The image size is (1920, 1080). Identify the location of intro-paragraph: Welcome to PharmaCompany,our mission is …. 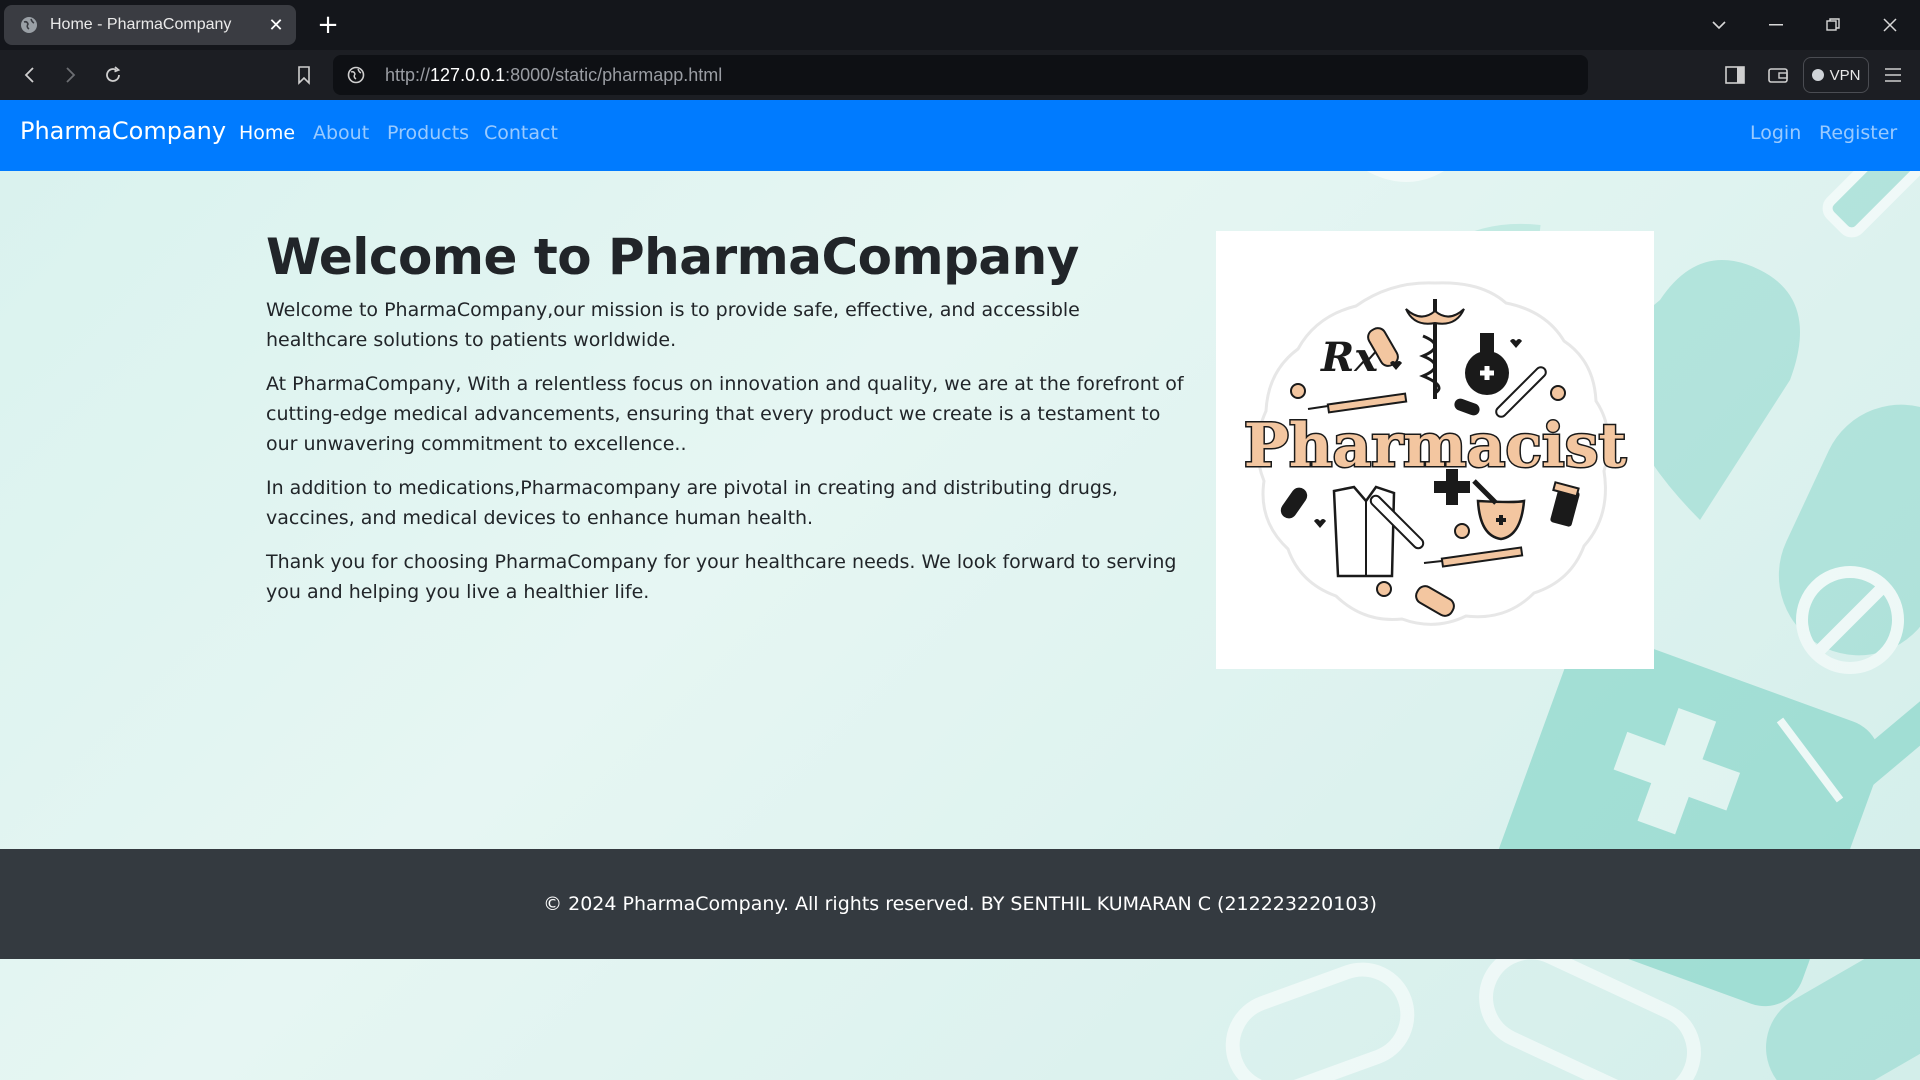
(673, 325).